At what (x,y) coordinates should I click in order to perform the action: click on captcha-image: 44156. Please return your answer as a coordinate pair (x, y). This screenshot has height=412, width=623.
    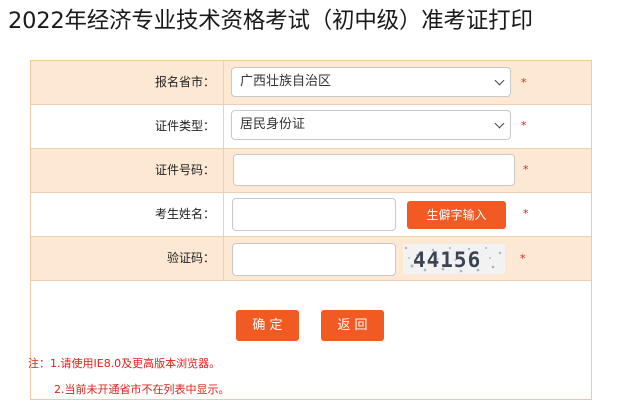
    Looking at the image, I should click on (454, 259).